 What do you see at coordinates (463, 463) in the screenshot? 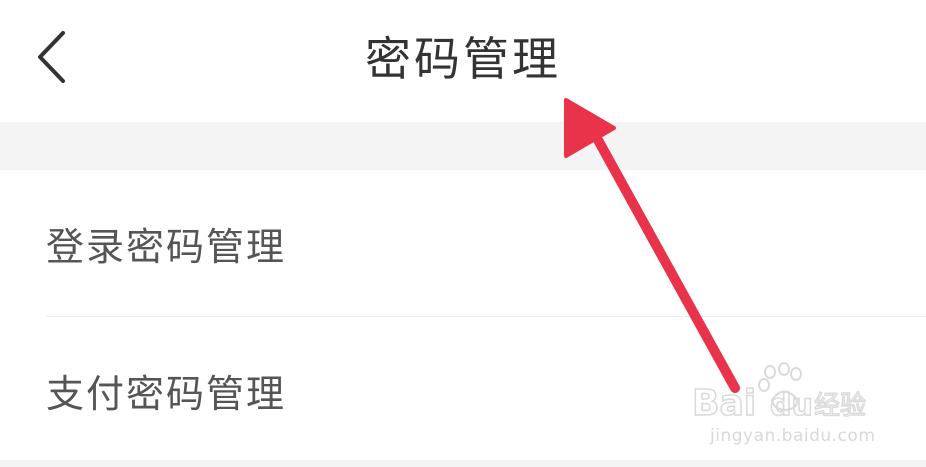
I see `bottom-gap` at bounding box center [463, 463].